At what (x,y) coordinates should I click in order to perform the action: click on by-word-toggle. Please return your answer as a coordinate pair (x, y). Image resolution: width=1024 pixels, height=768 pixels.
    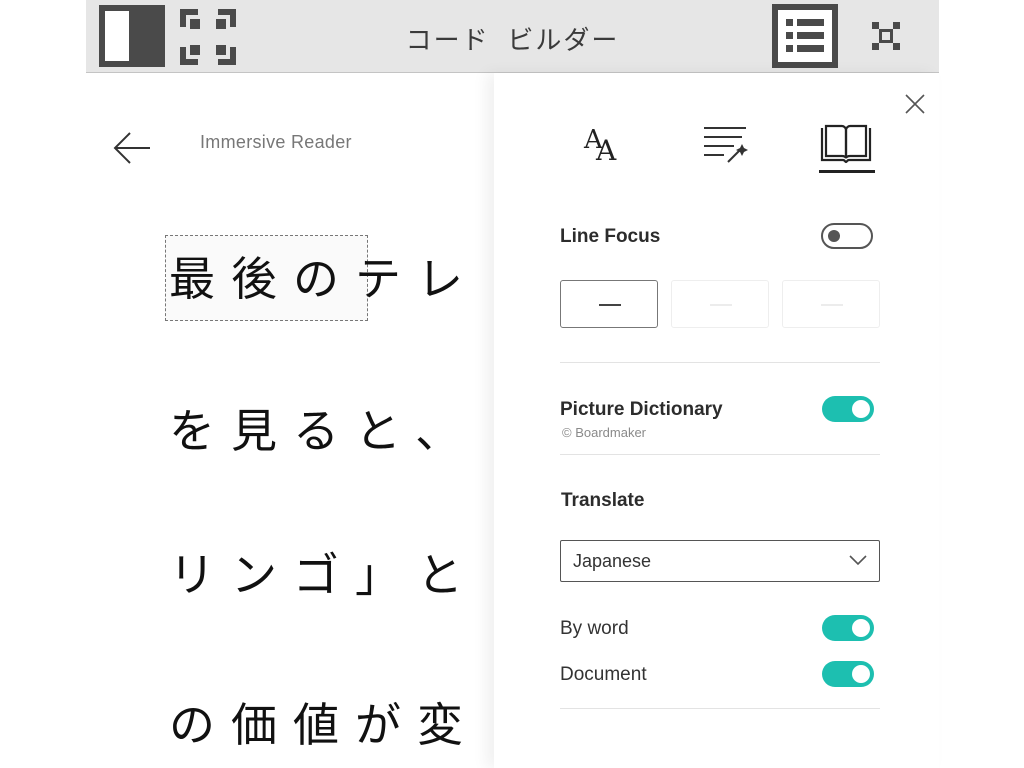
    Looking at the image, I should click on (848, 628).